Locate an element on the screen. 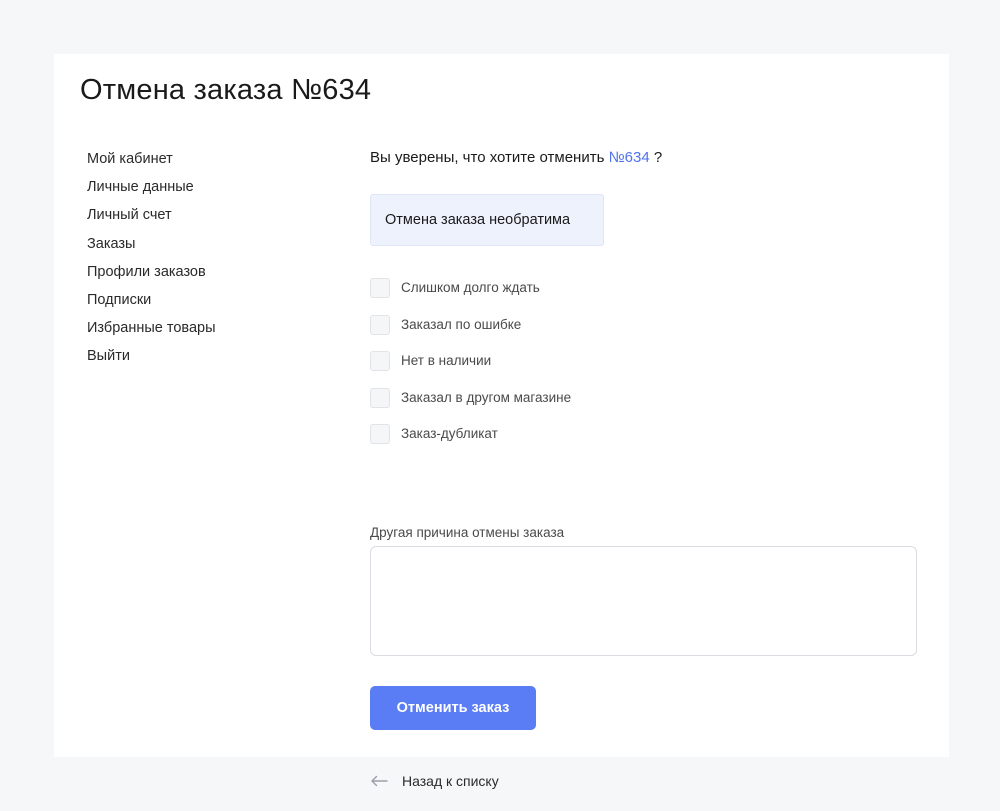 This screenshot has width=1000, height=811. cancel-order-button: Отменить заказ is located at coordinates (453, 708).